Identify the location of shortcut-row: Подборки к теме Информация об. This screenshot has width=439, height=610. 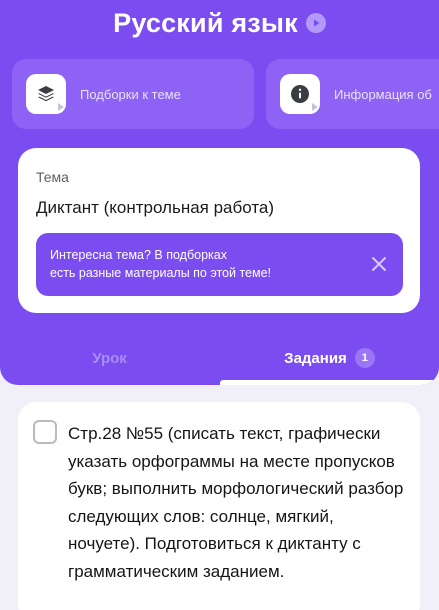
(225, 94).